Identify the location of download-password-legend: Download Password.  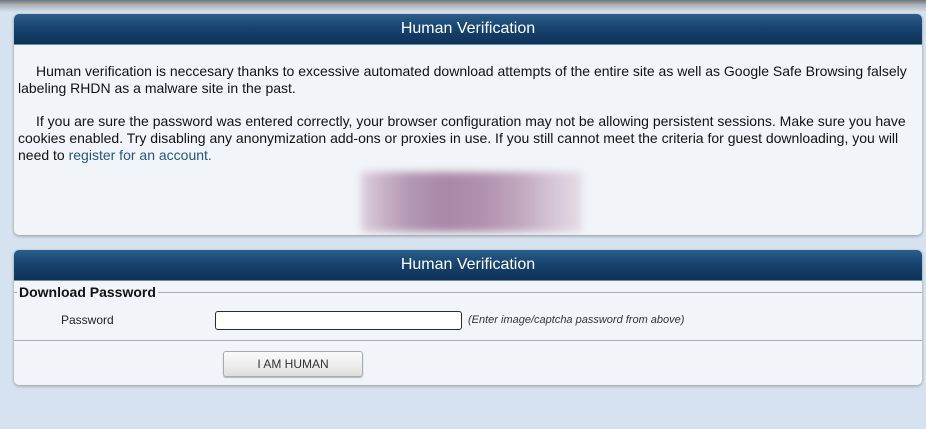
(87, 292).